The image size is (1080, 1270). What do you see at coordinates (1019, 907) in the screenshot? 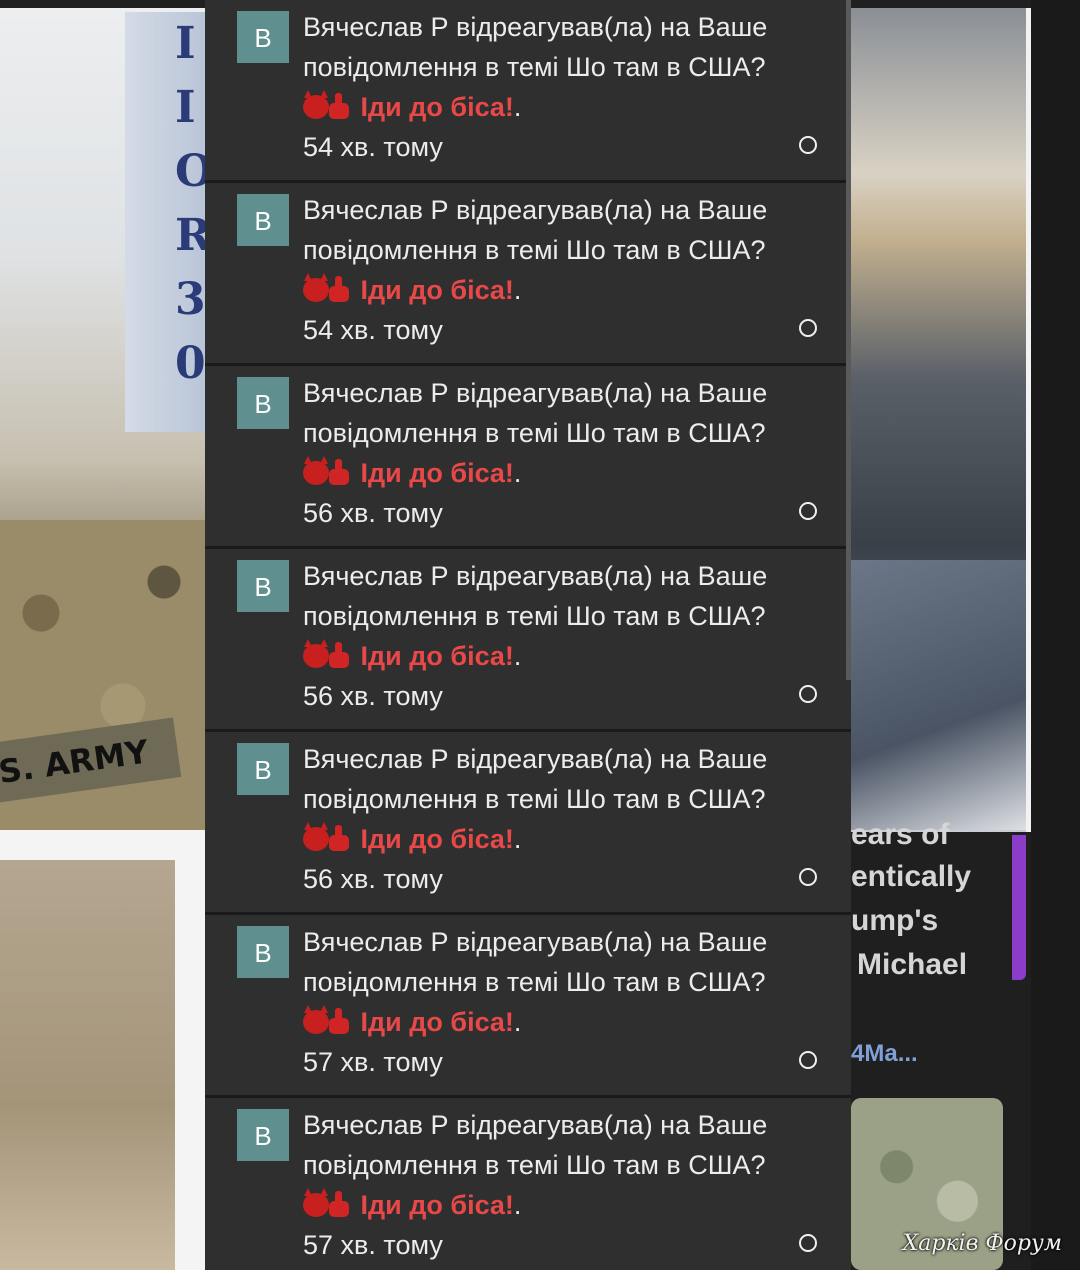
I see `purple-accent` at bounding box center [1019, 907].